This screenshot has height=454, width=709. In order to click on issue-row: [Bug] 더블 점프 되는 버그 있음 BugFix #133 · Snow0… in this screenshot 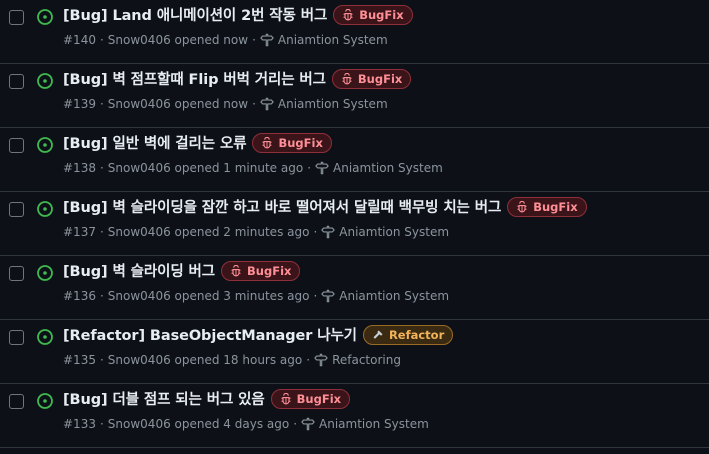, I will do `click(354, 416)`.